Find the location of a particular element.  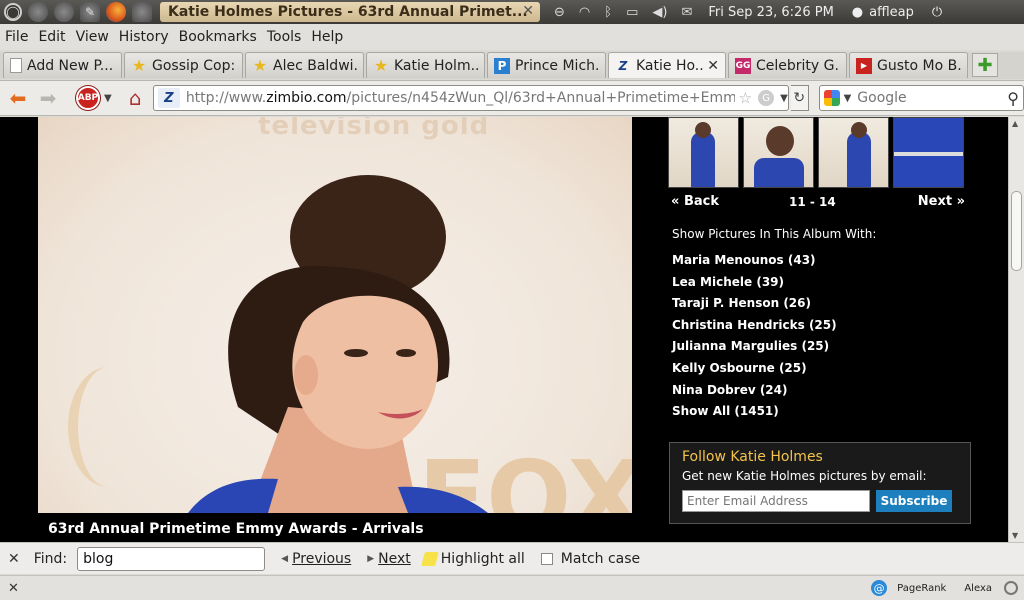

bluetooth-icon: ᛒ is located at coordinates (608, 12).